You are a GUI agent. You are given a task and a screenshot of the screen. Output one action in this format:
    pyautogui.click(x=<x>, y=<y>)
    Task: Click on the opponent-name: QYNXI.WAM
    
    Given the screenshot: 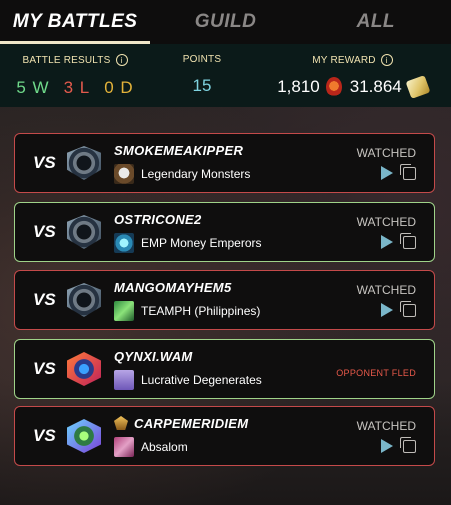 What is the action you would take?
    pyautogui.click(x=153, y=356)
    